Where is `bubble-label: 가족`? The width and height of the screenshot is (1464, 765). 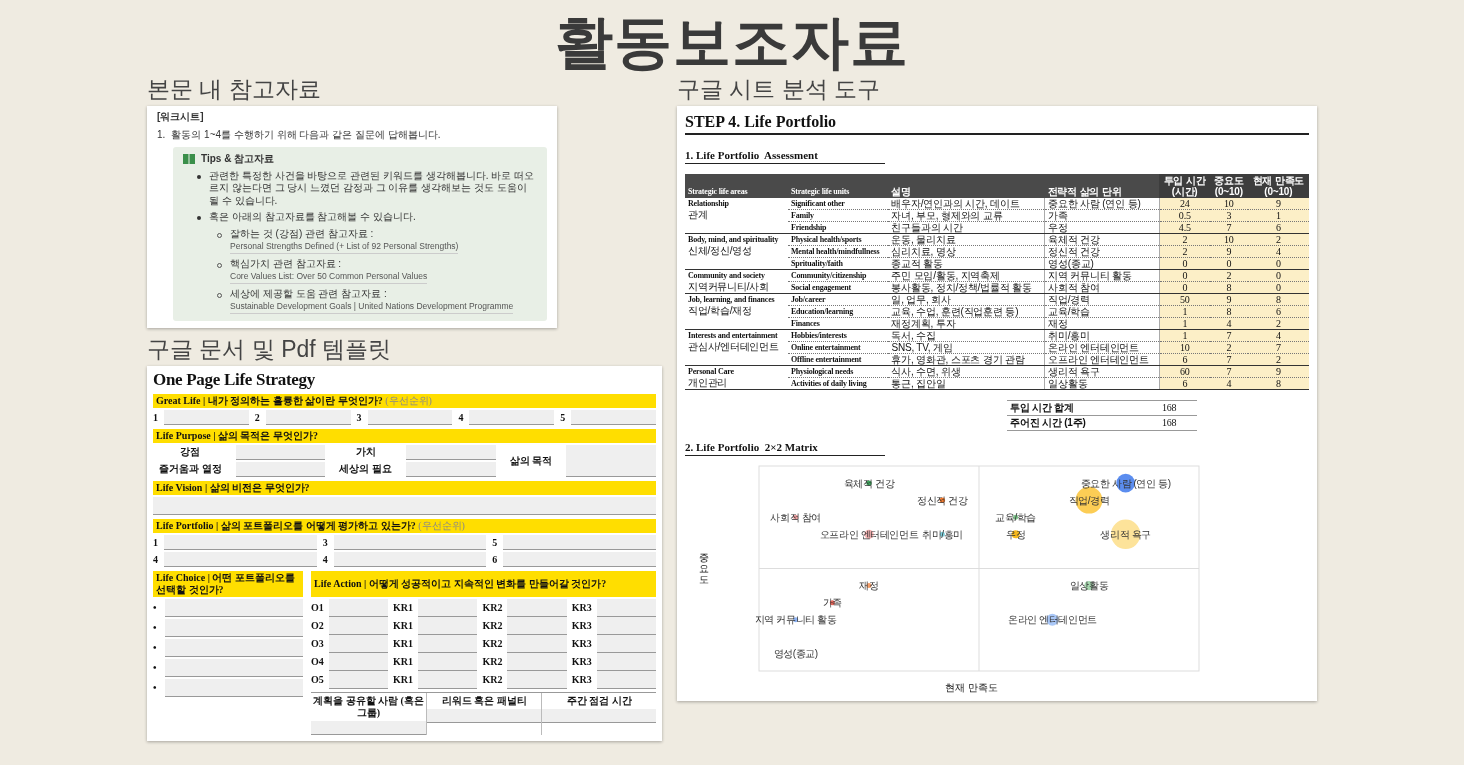
bubble-label: 가족 is located at coordinates (832, 603).